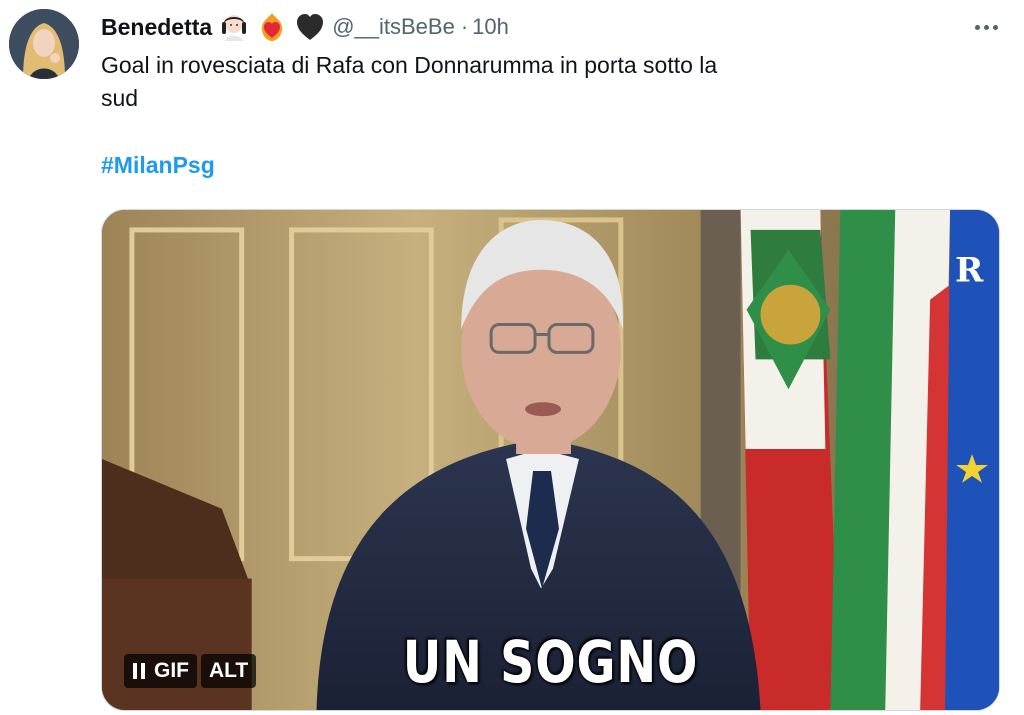 This screenshot has width=1024, height=715. I want to click on pause-icon, so click(139, 671).